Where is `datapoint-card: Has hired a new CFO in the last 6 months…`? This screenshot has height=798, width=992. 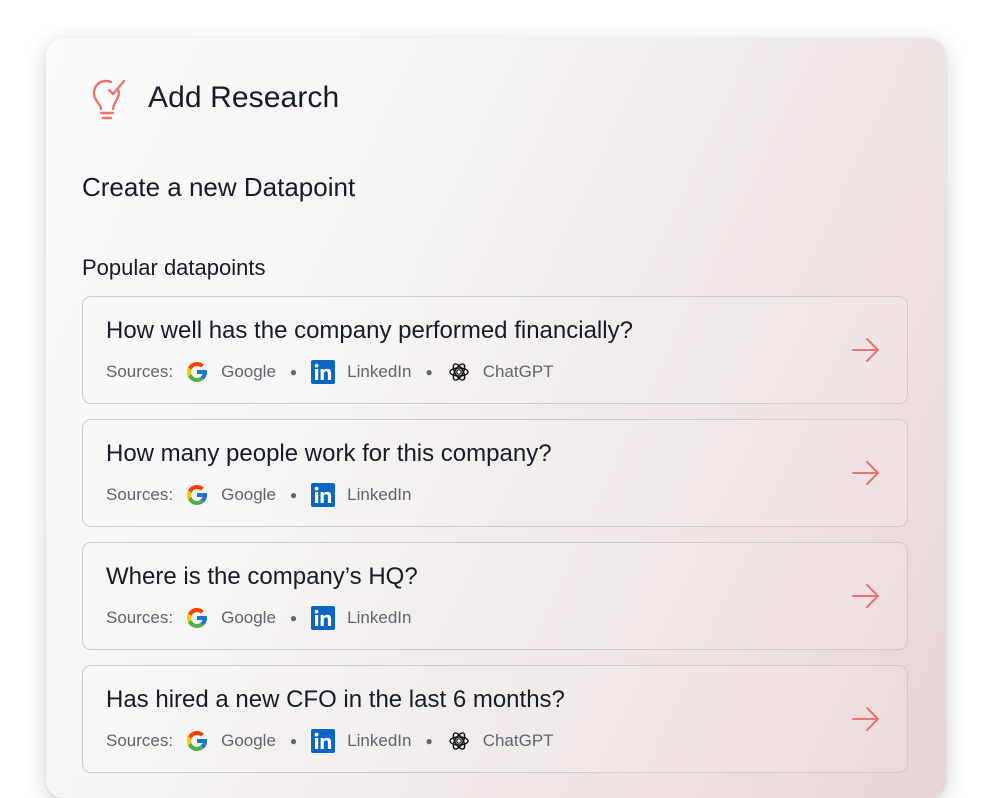 datapoint-card: Has hired a new CFO in the last 6 months… is located at coordinates (495, 719).